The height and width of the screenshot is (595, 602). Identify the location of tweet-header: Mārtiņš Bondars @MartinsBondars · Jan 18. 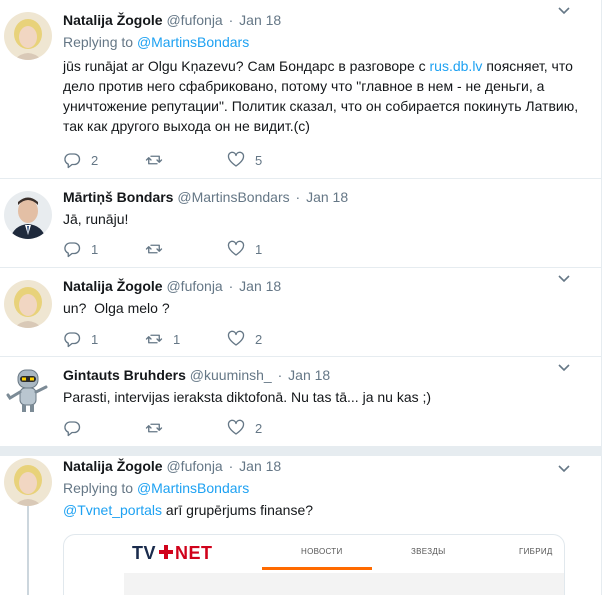
(325, 197).